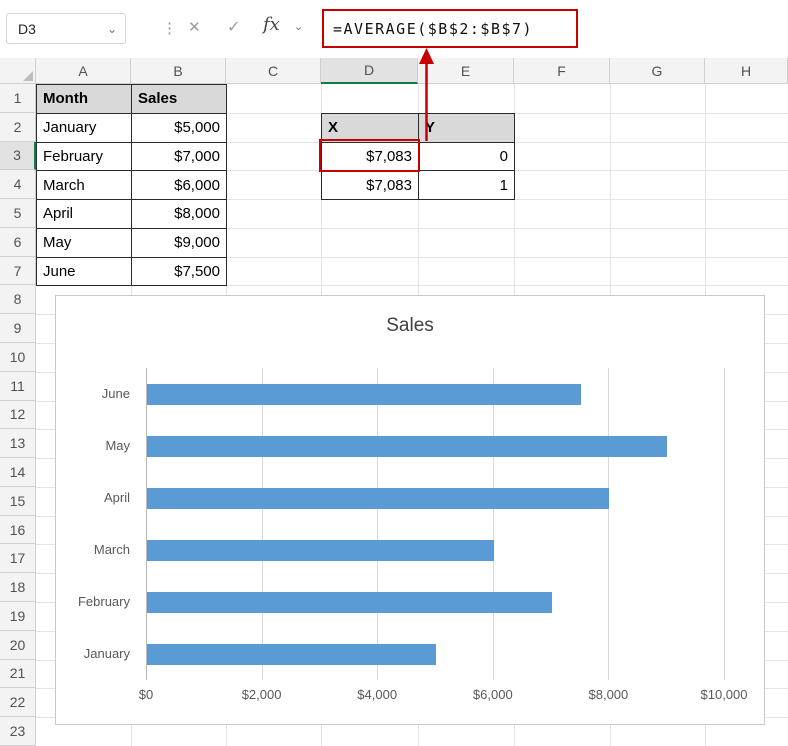 The image size is (788, 746). What do you see at coordinates (146, 694) in the screenshot?
I see `x-tick-label: $0` at bounding box center [146, 694].